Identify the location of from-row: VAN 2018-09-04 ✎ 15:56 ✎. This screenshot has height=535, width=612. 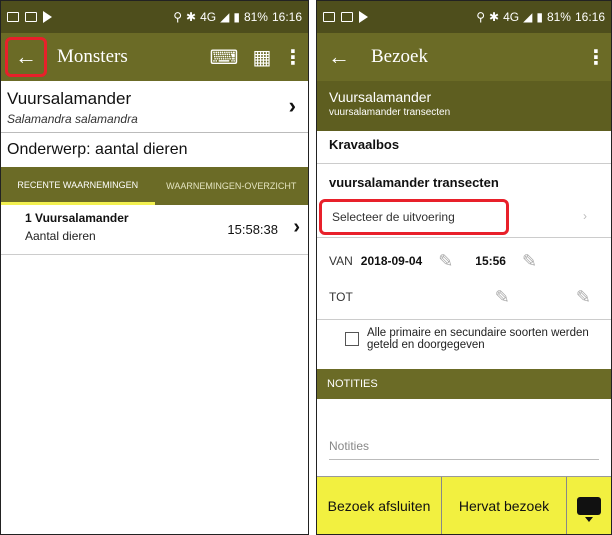
(464, 261).